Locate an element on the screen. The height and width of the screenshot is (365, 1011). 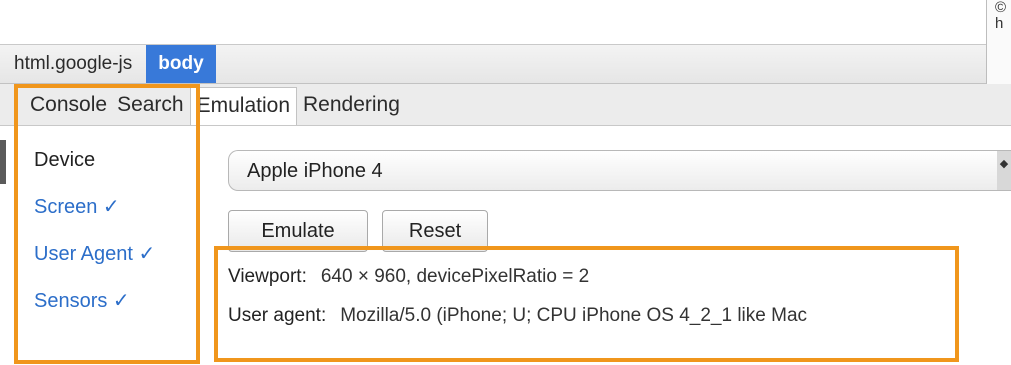
top-right-line-2: h is located at coordinates (999, 23).